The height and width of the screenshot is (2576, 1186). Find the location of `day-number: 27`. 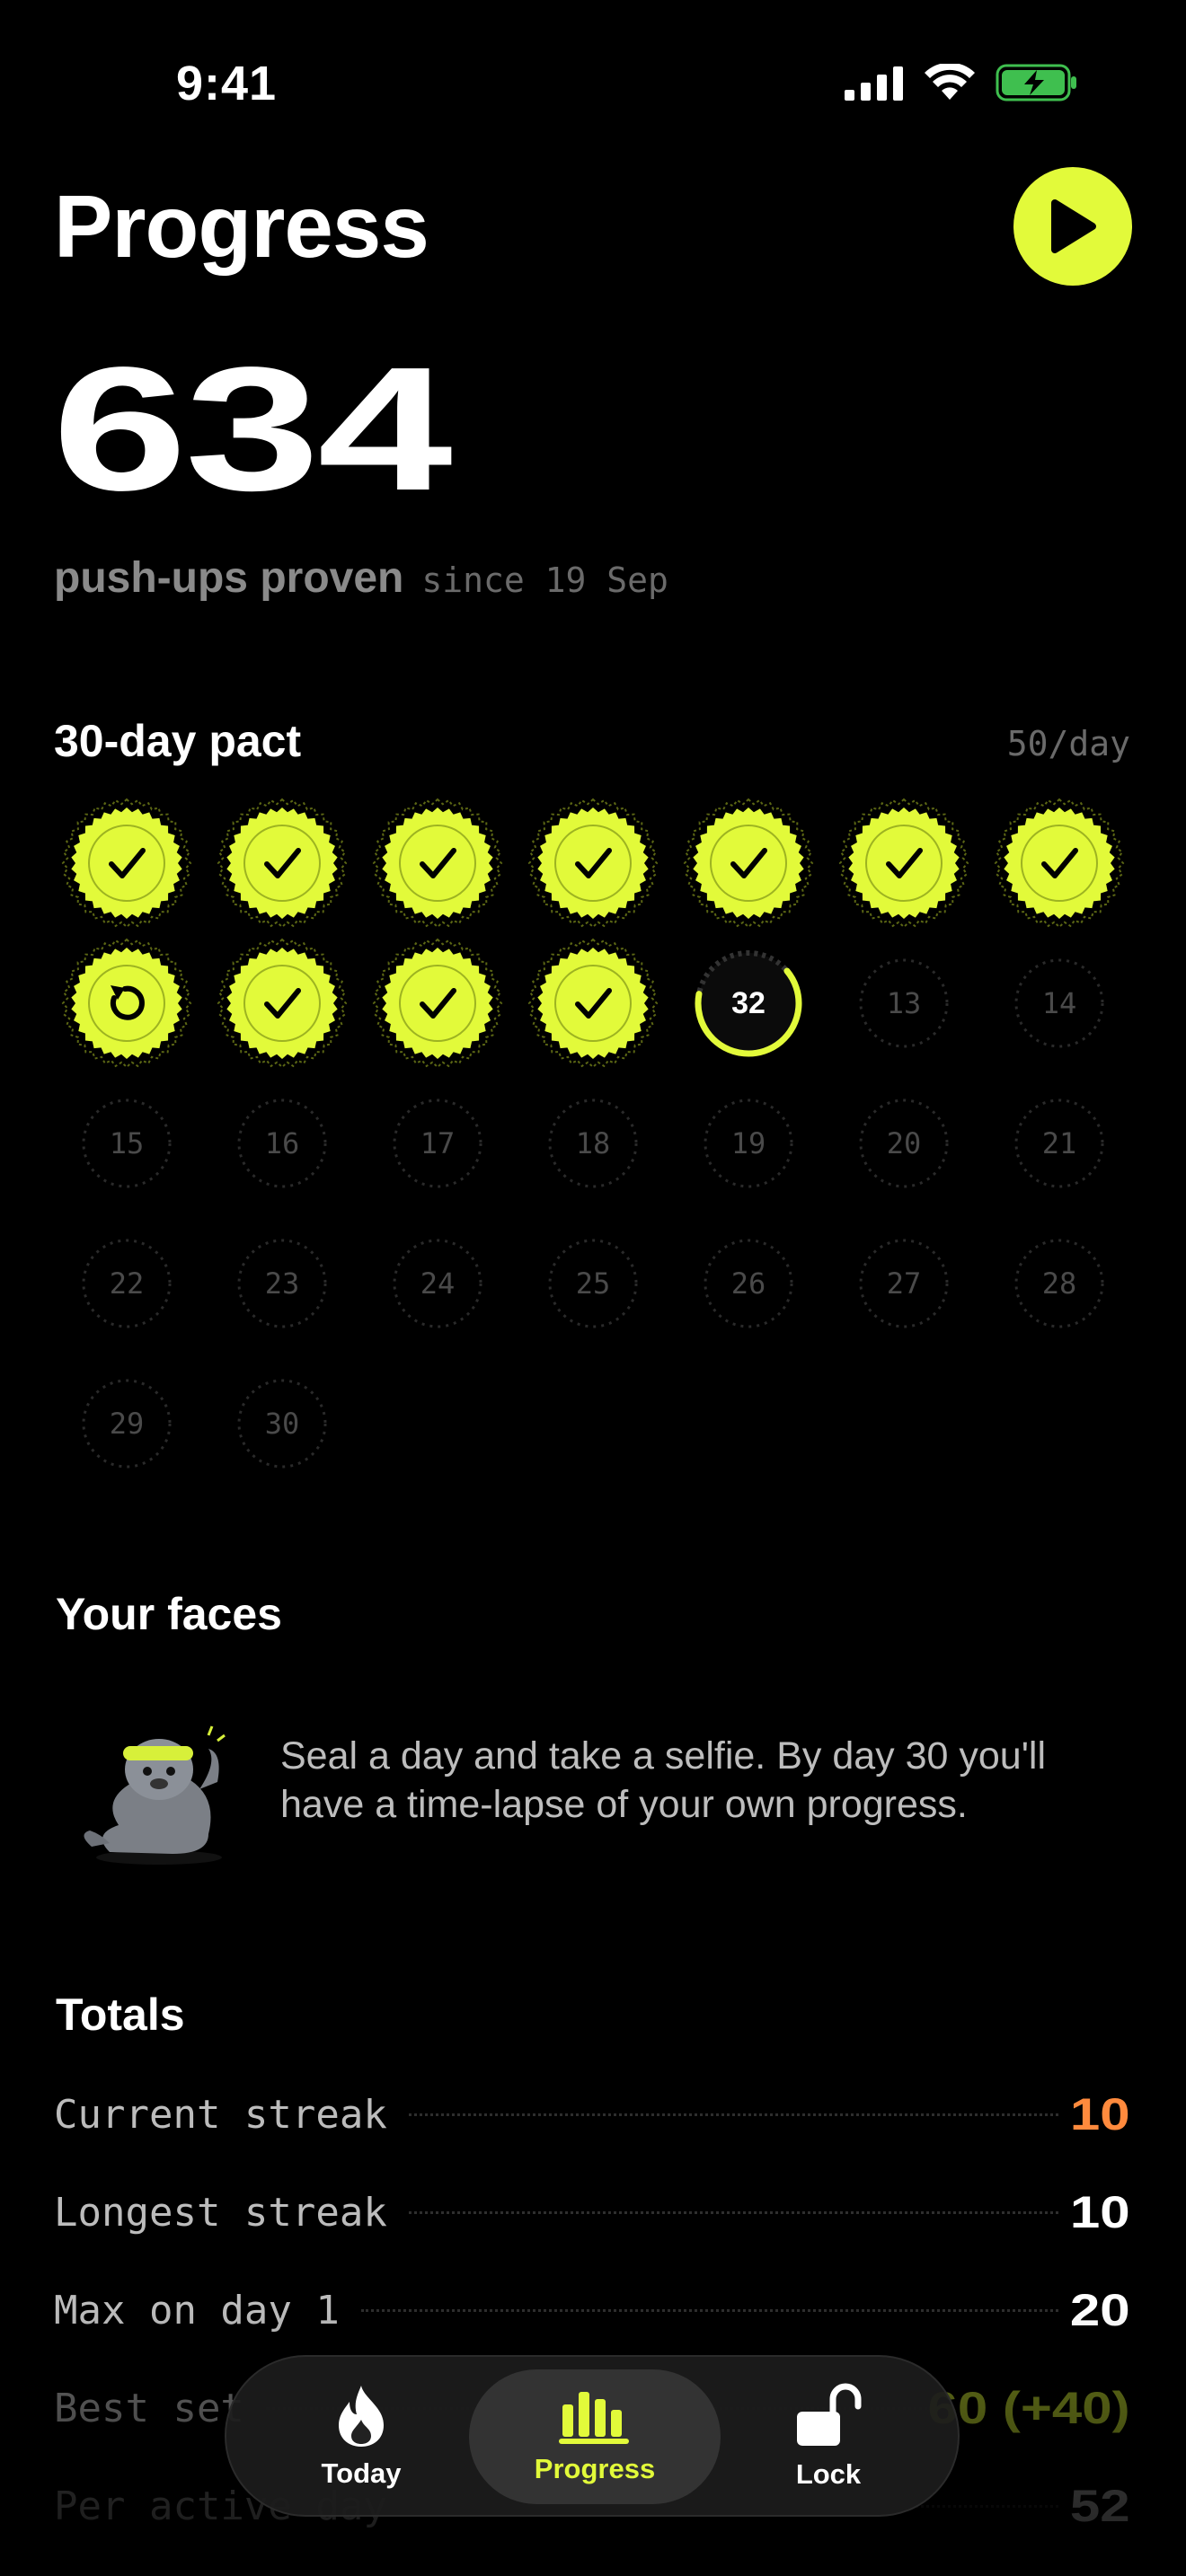

day-number: 27 is located at coordinates (904, 1283).